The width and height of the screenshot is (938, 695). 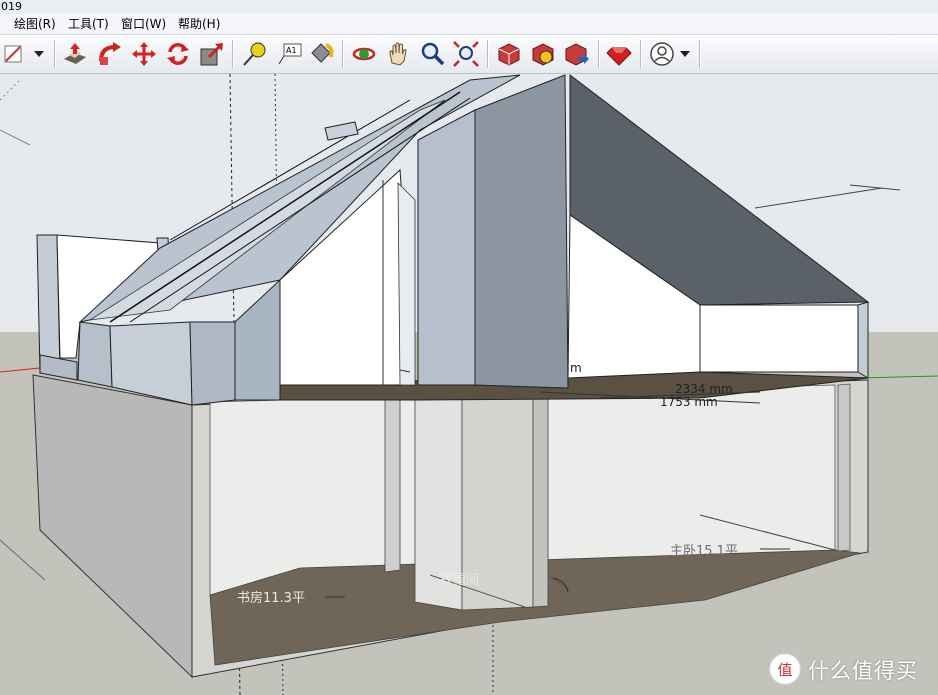 I want to click on scale-icon, so click(x=212, y=54).